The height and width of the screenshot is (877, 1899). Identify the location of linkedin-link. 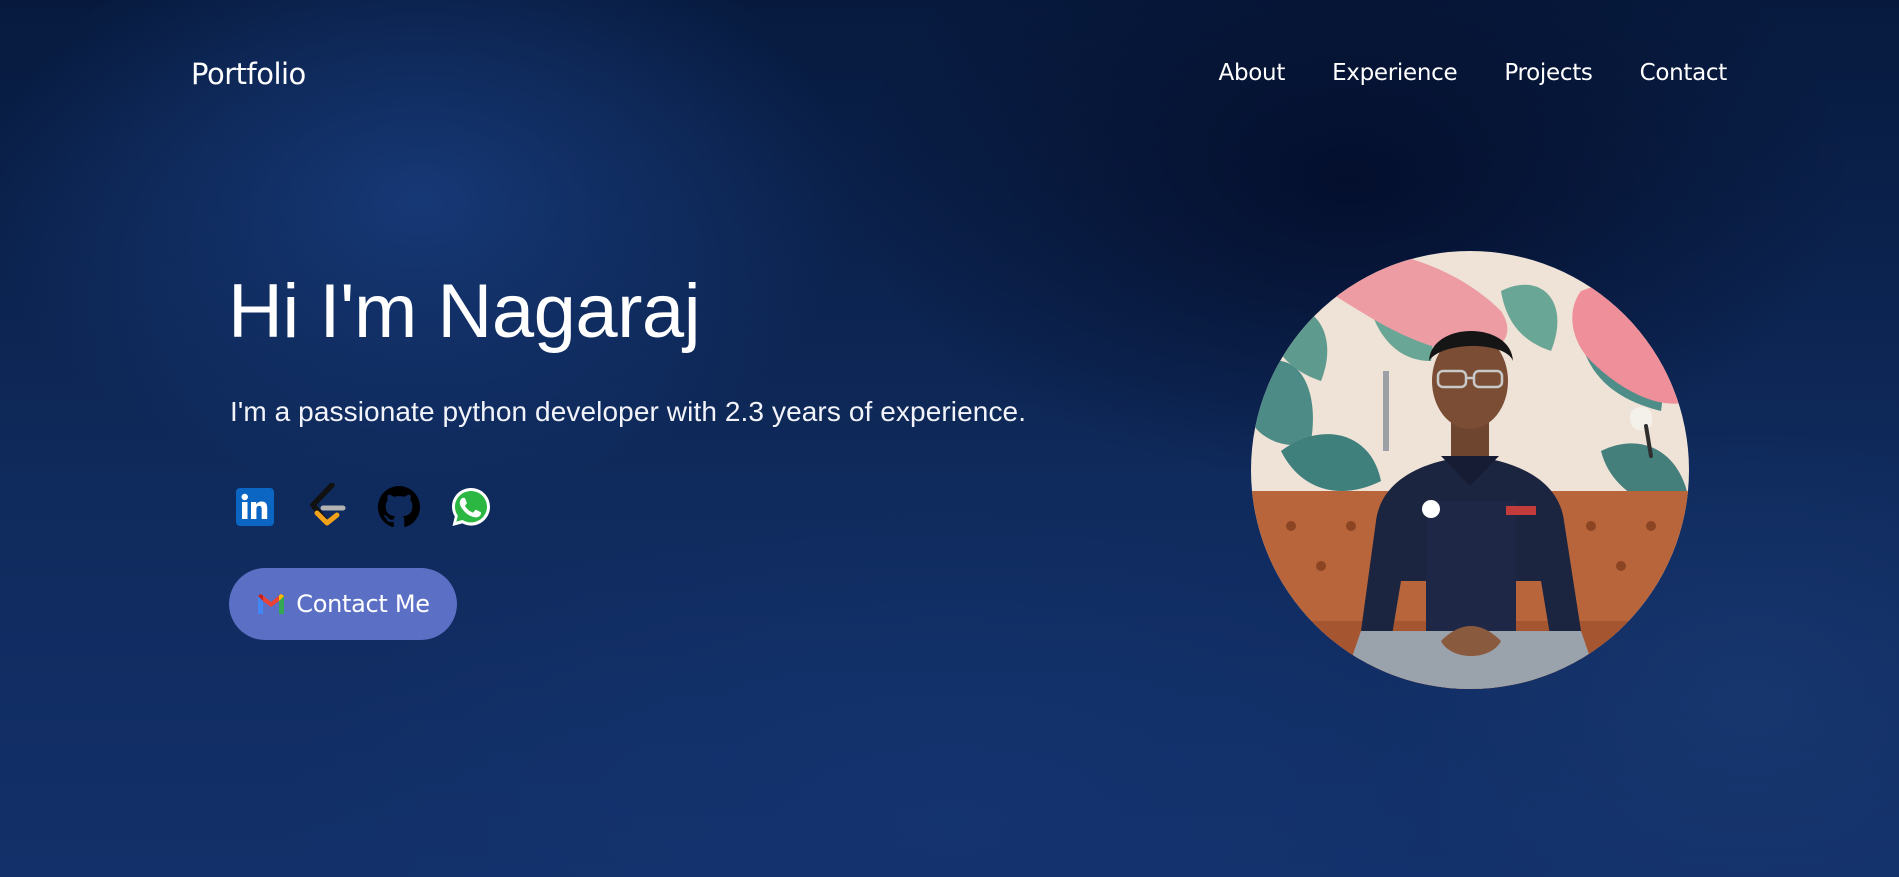
(255, 507).